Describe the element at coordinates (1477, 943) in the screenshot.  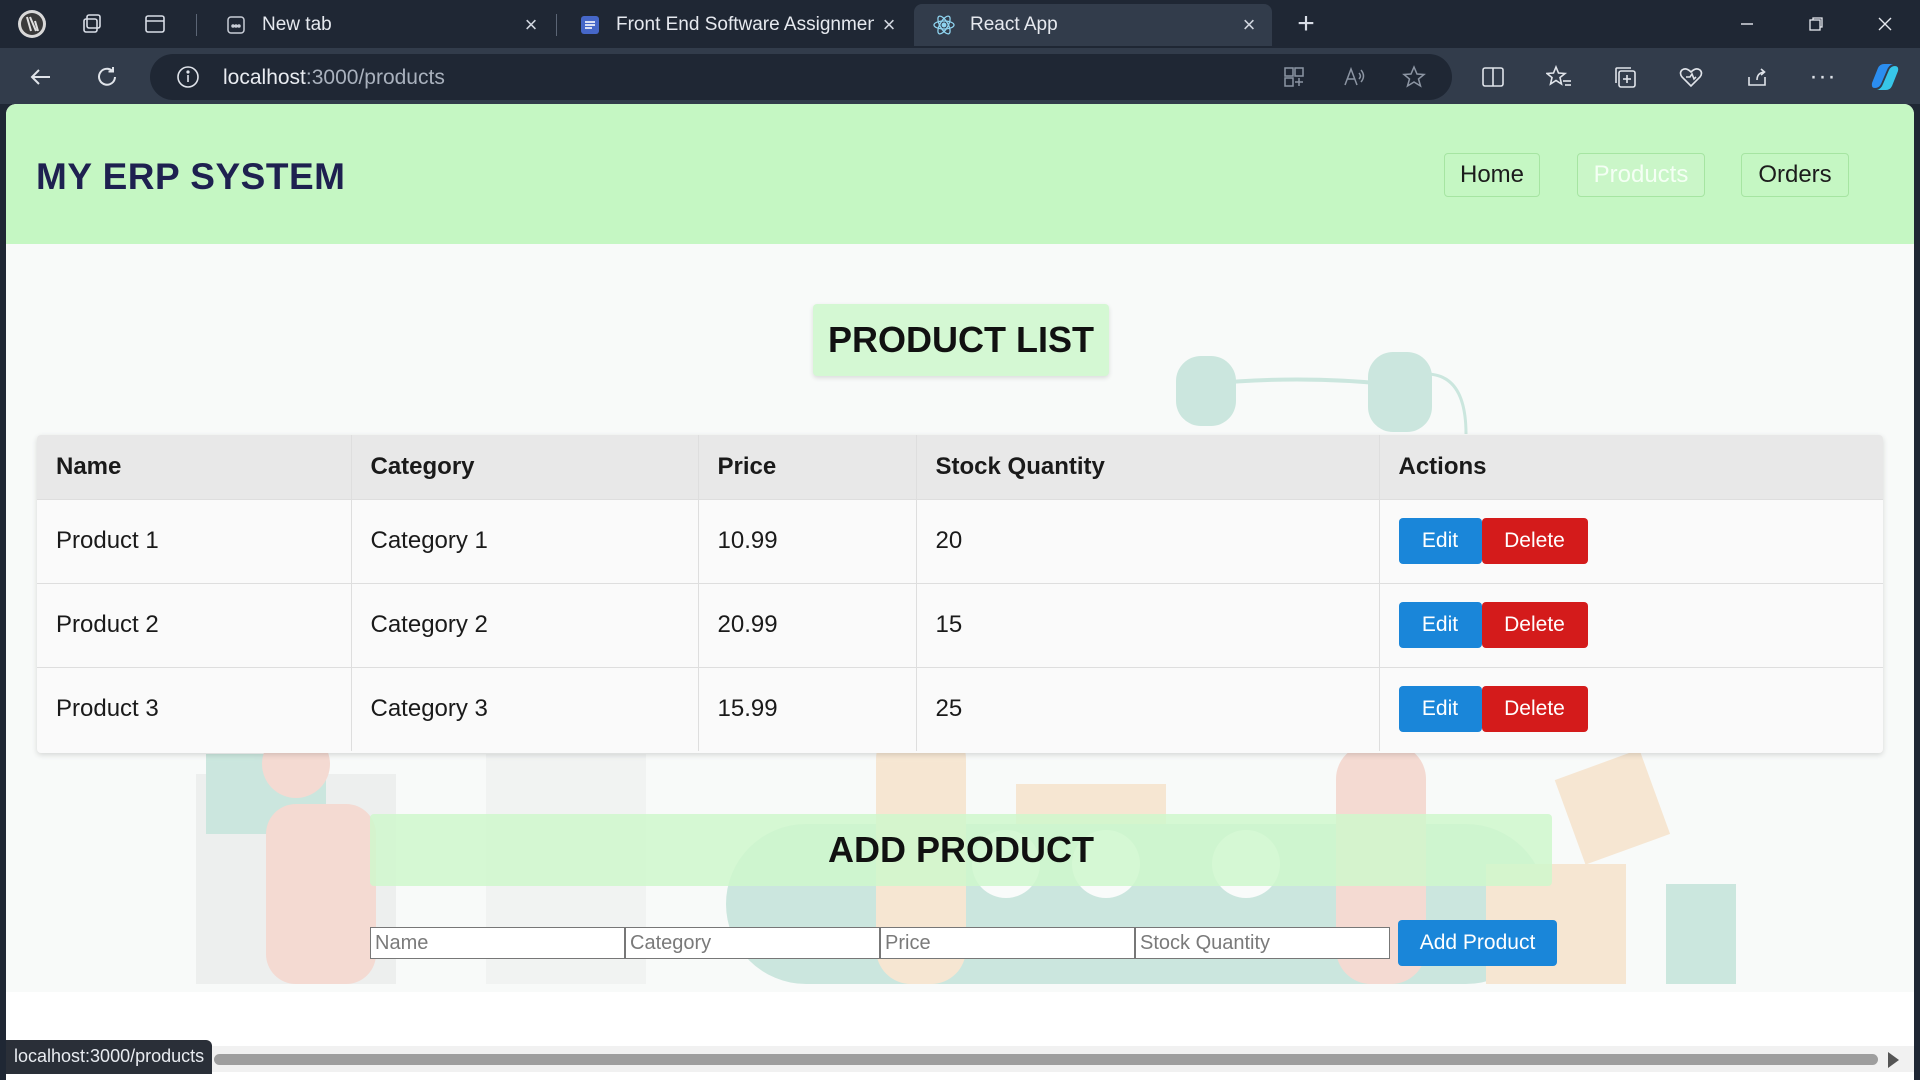
I see `add-product-button: Add Product` at that location.